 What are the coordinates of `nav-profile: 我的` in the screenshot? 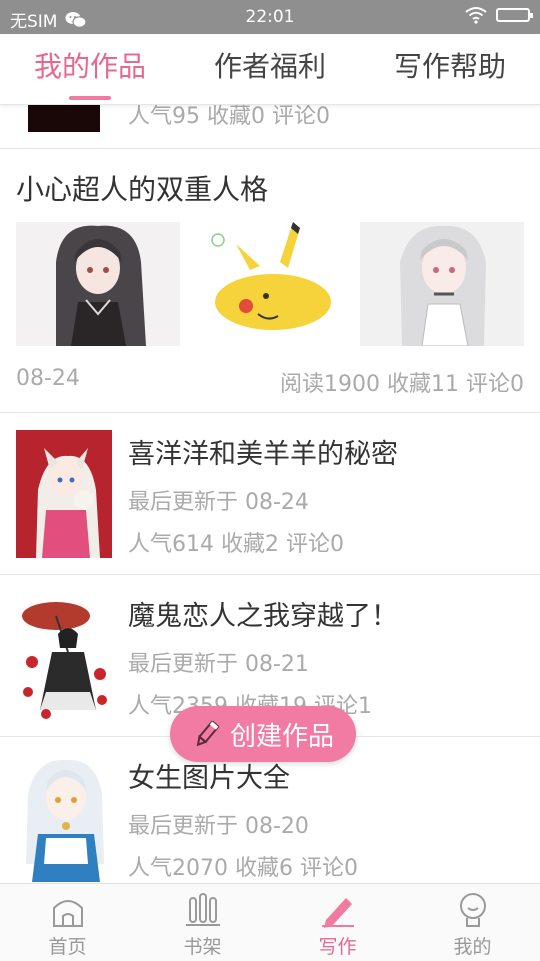 It's located at (472, 922).